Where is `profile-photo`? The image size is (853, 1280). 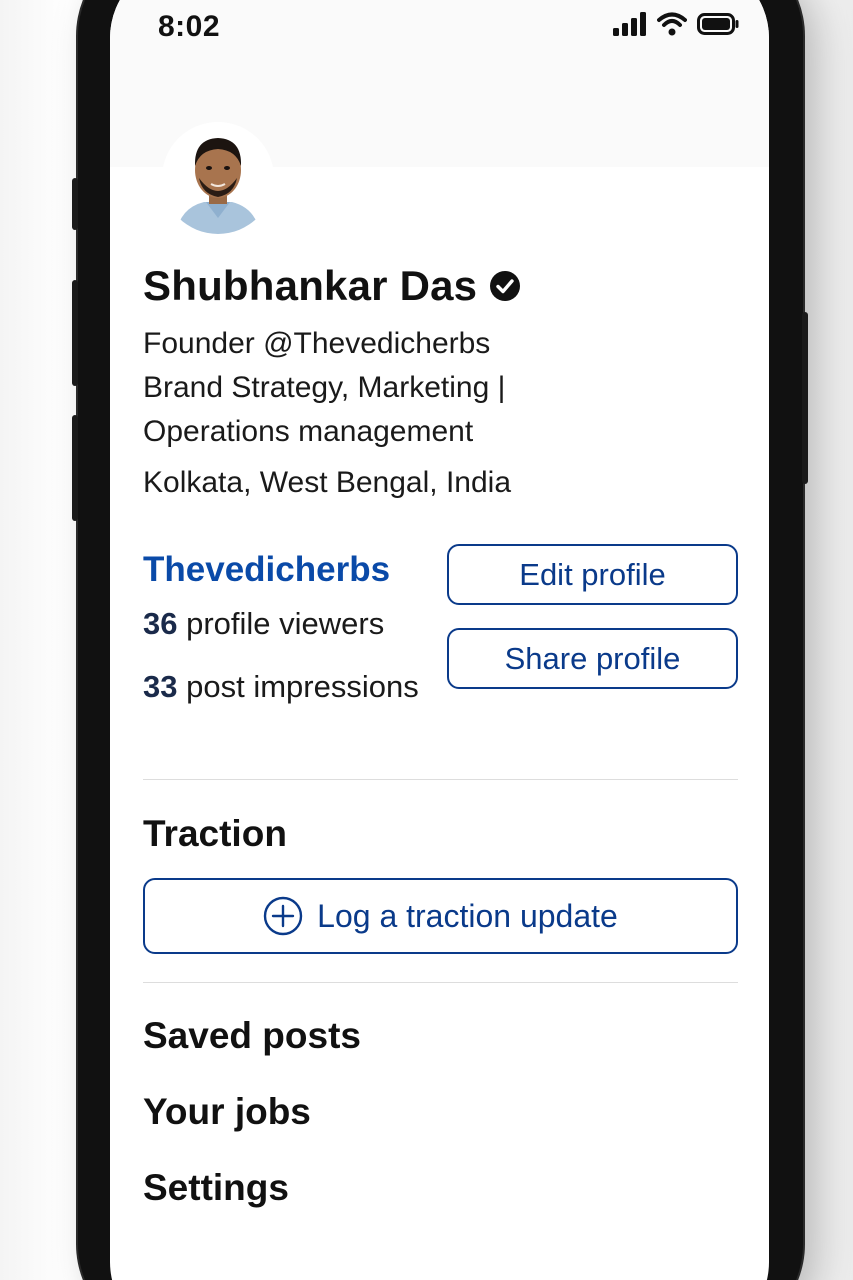 profile-photo is located at coordinates (218, 178).